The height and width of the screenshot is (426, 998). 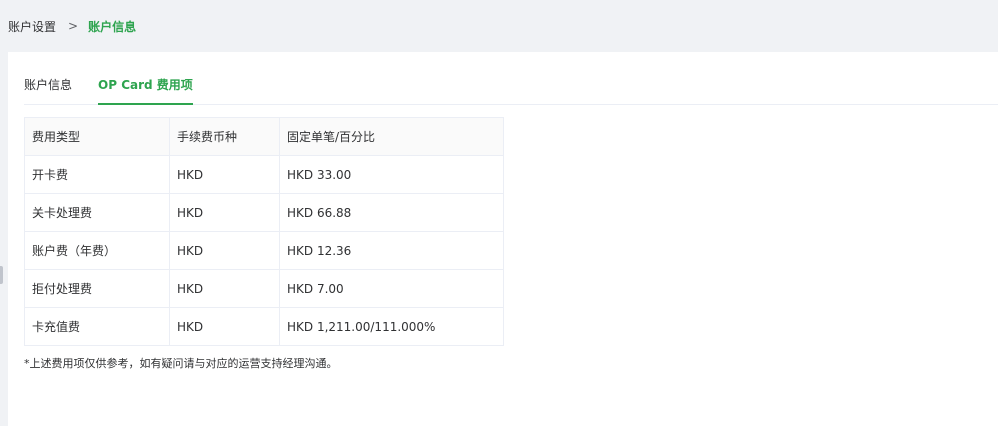 I want to click on cell-fee-amount: HKD 33.00, so click(x=391, y=174).